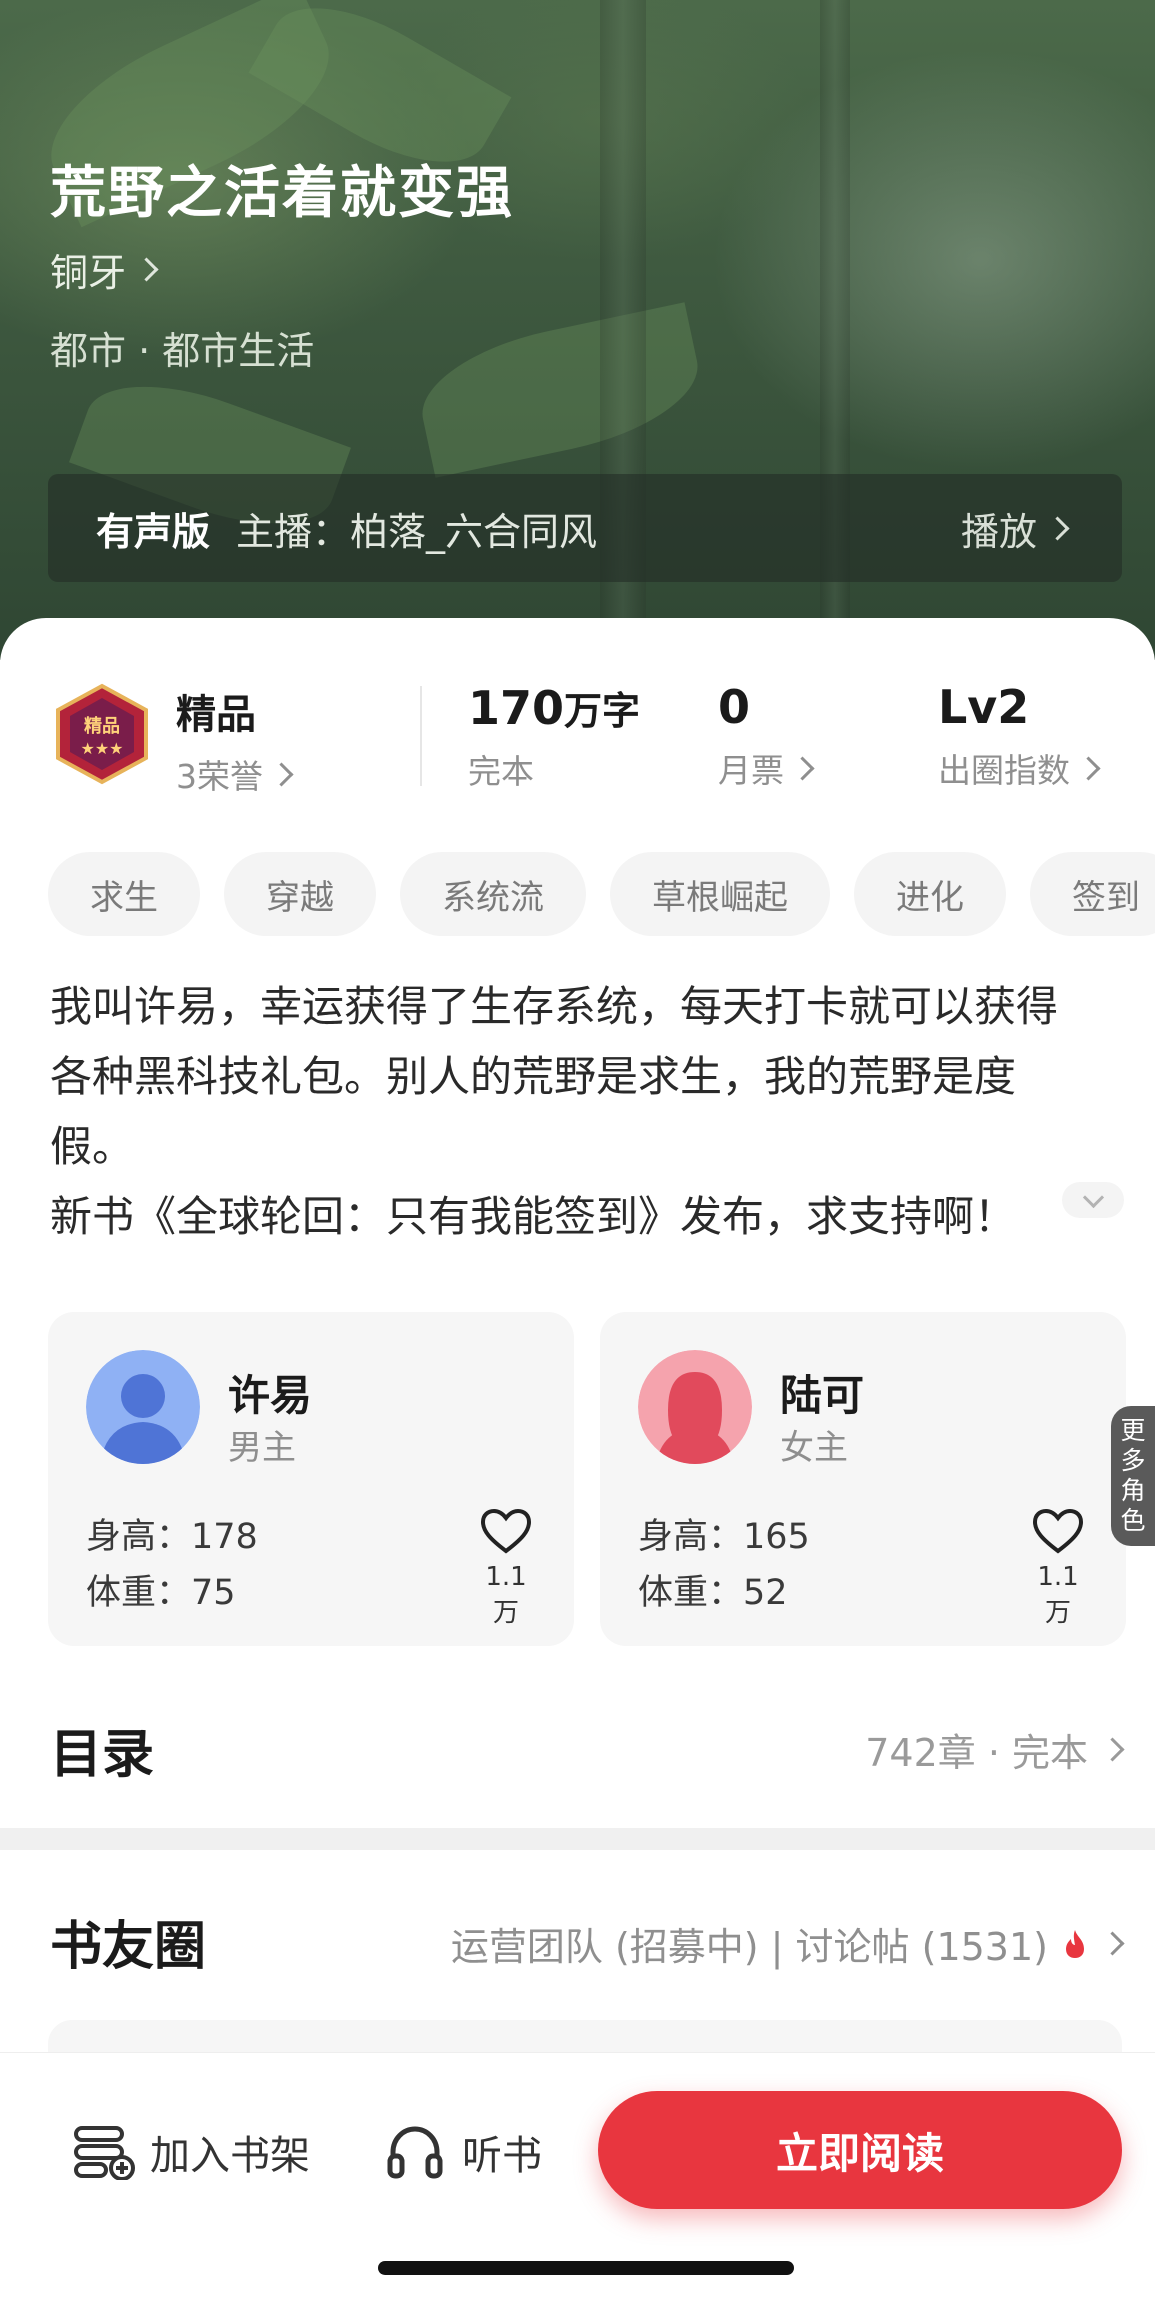 Image resolution: width=1155 pixels, height=2303 pixels. What do you see at coordinates (814, 1448) in the screenshot?
I see `role-type: 女主` at bounding box center [814, 1448].